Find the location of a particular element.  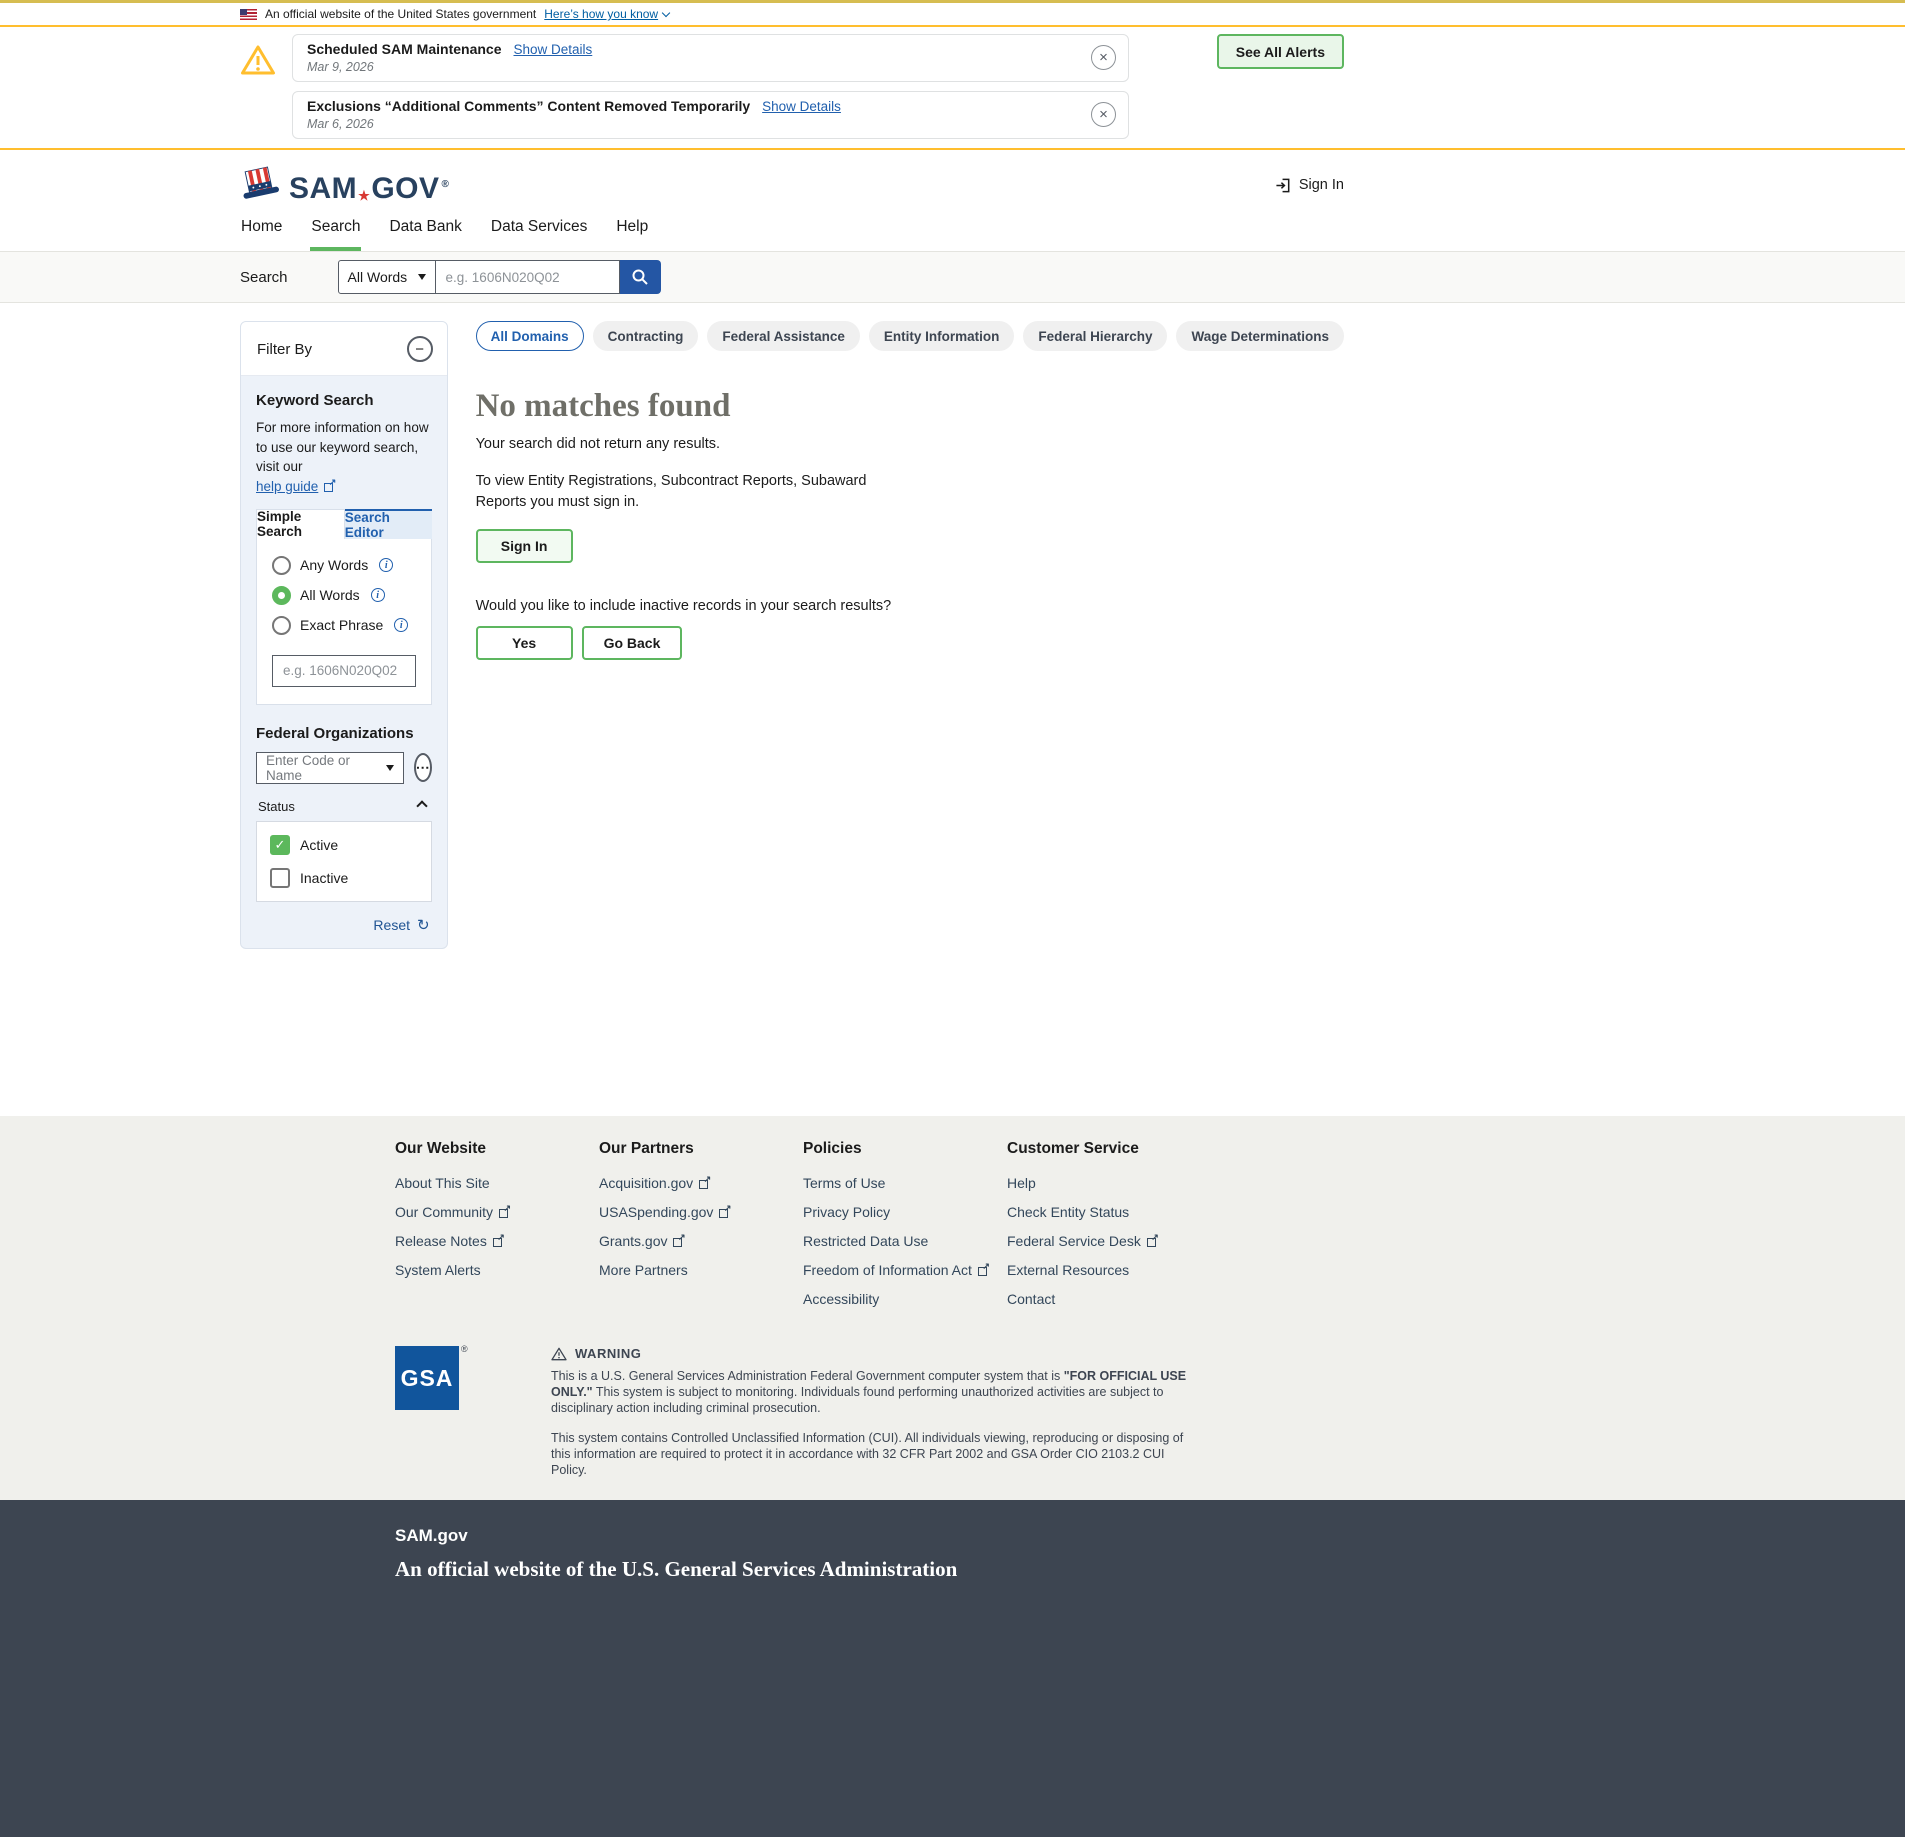

nav-item-data-services: Data Services is located at coordinates (539, 231).